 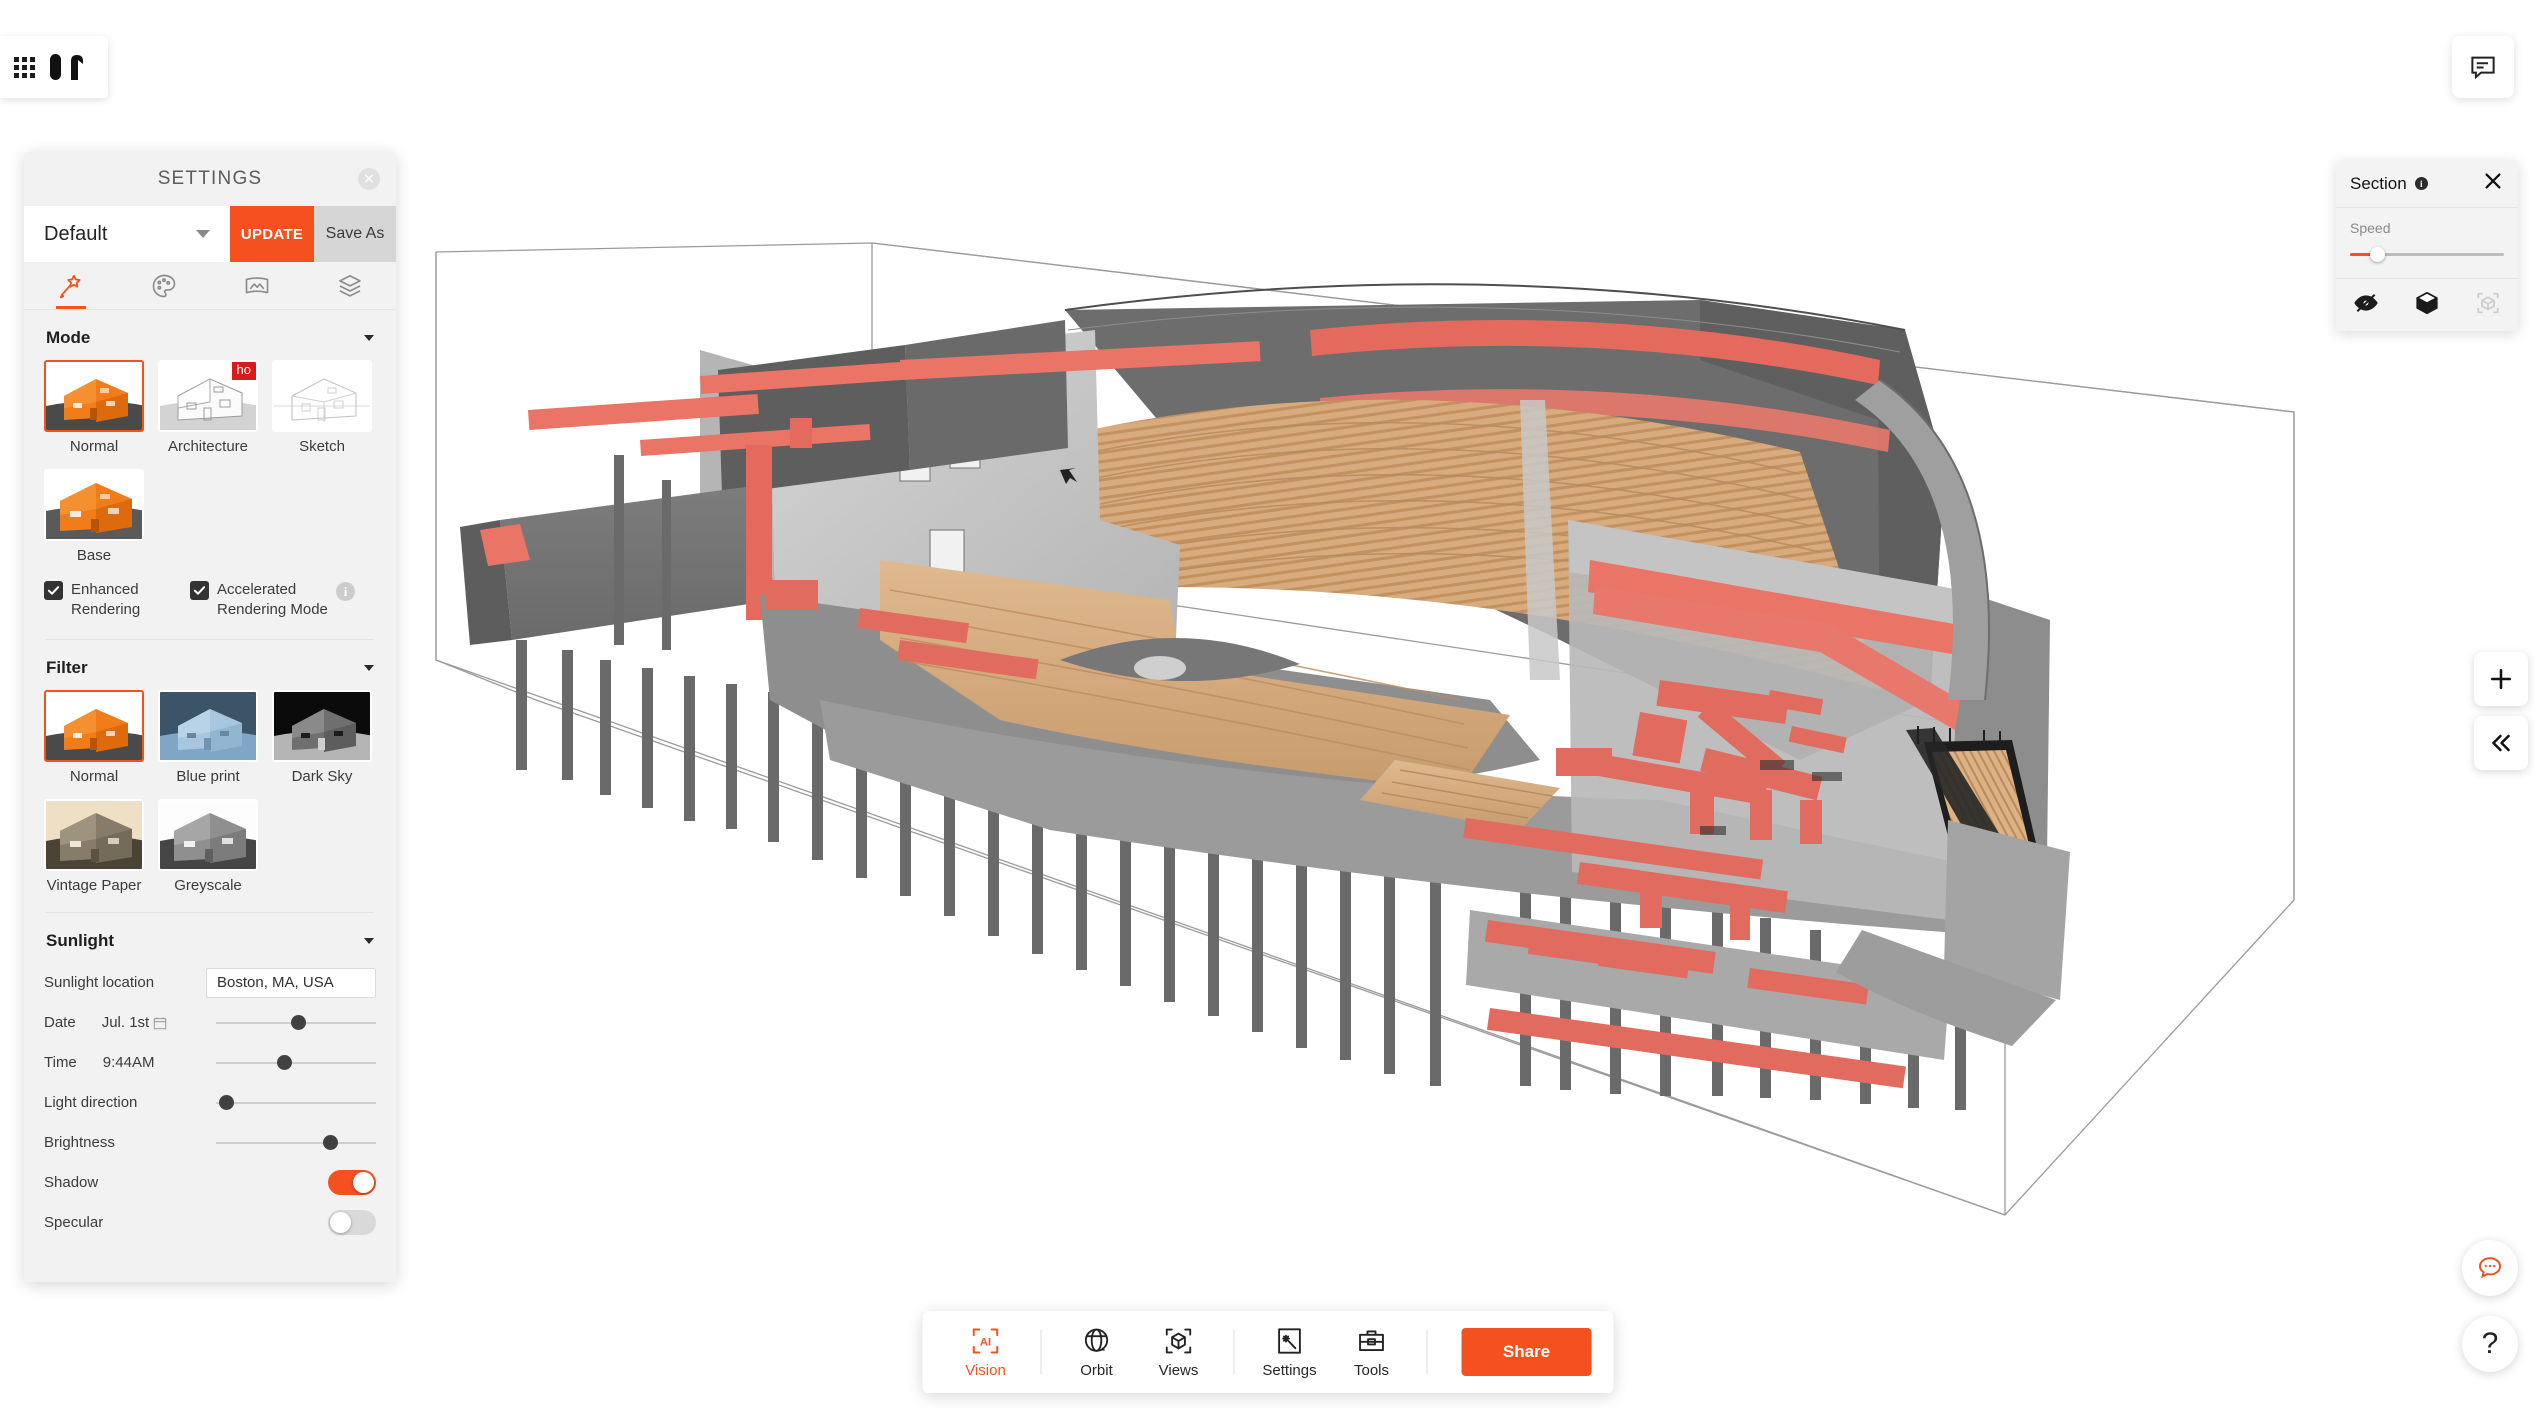 I want to click on section-speed-control: Speed, so click(x=2427, y=243).